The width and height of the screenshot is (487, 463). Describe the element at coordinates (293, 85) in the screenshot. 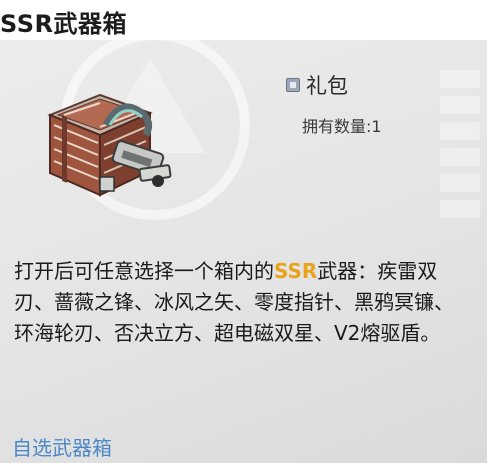

I see `gift-type-icon` at that location.